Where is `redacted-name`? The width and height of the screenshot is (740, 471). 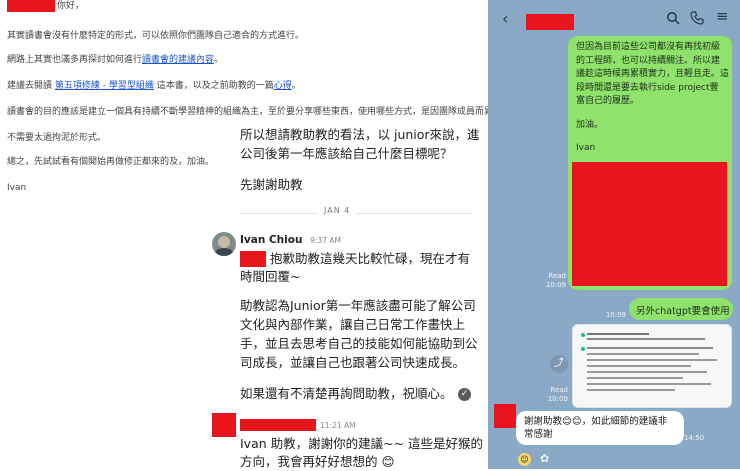 redacted-name is located at coordinates (31, 6).